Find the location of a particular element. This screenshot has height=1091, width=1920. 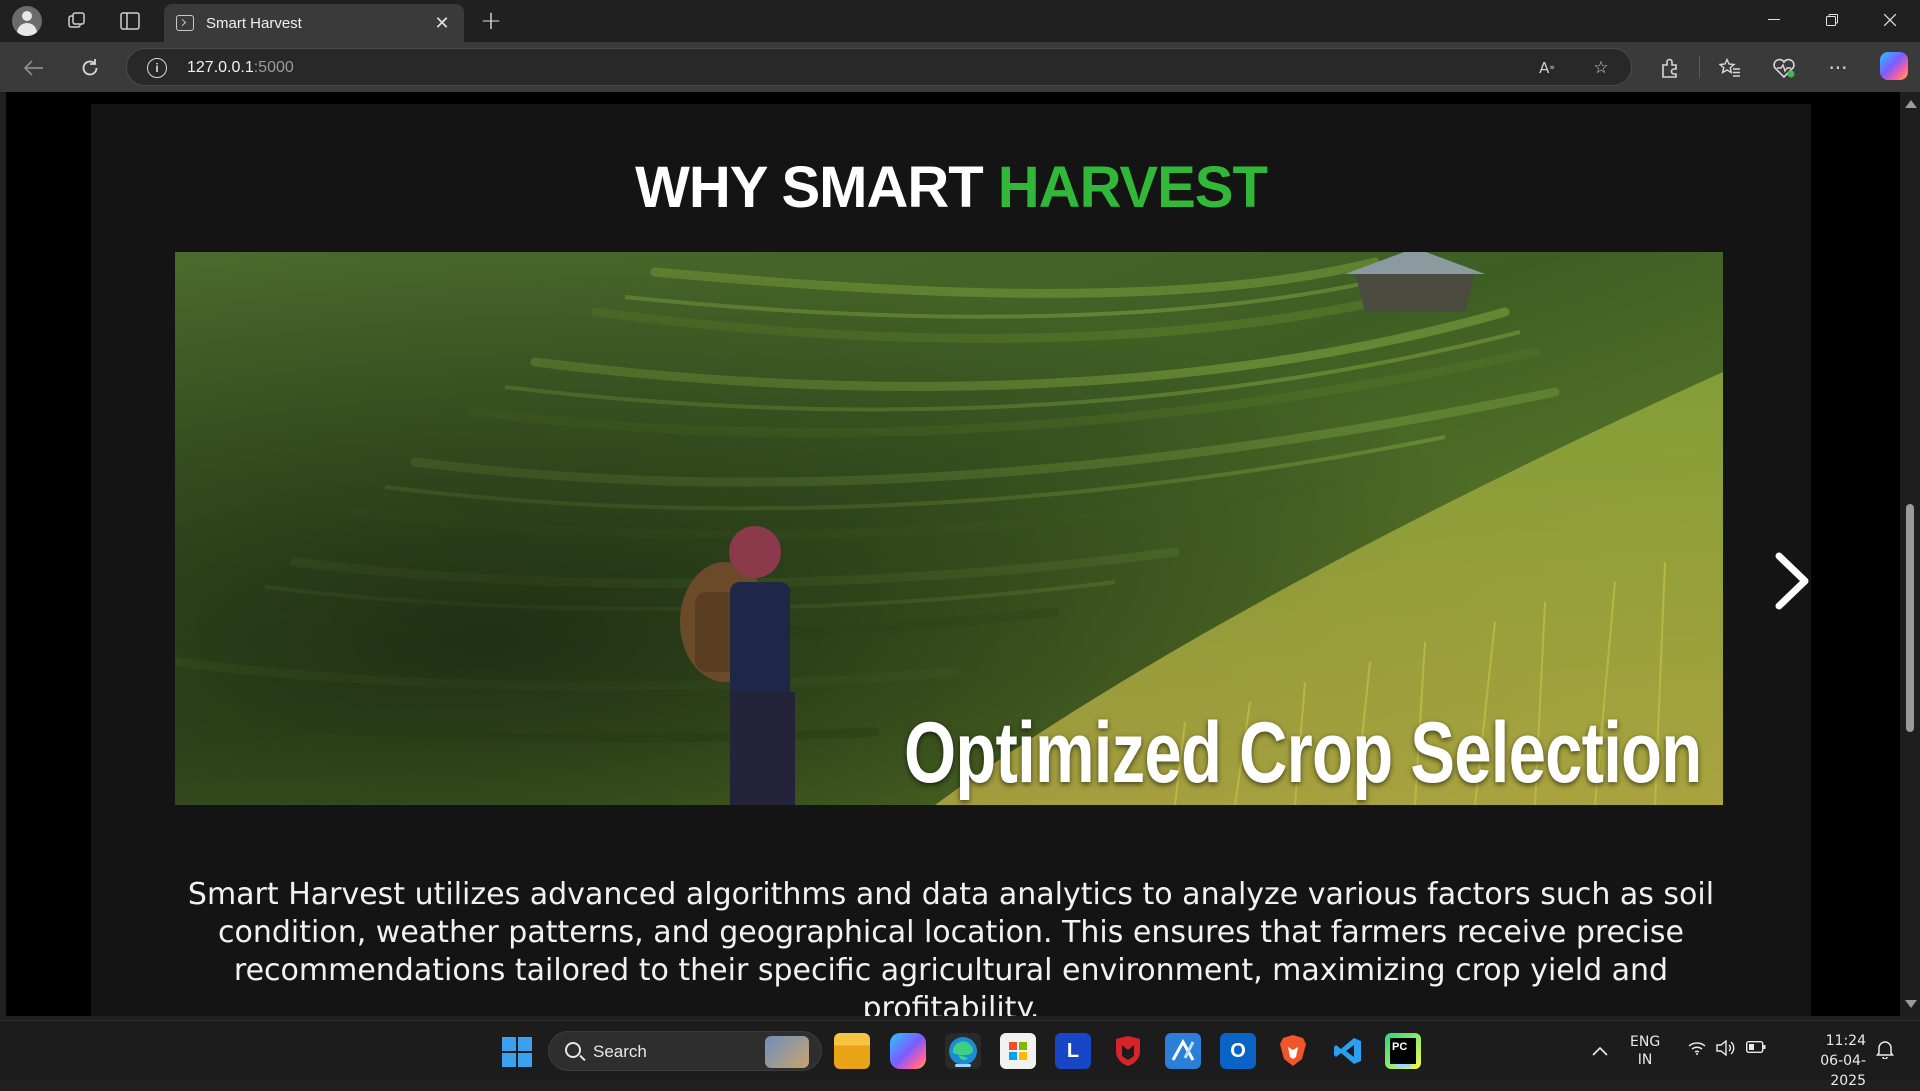

notifications-icon is located at coordinates (1885, 1051).